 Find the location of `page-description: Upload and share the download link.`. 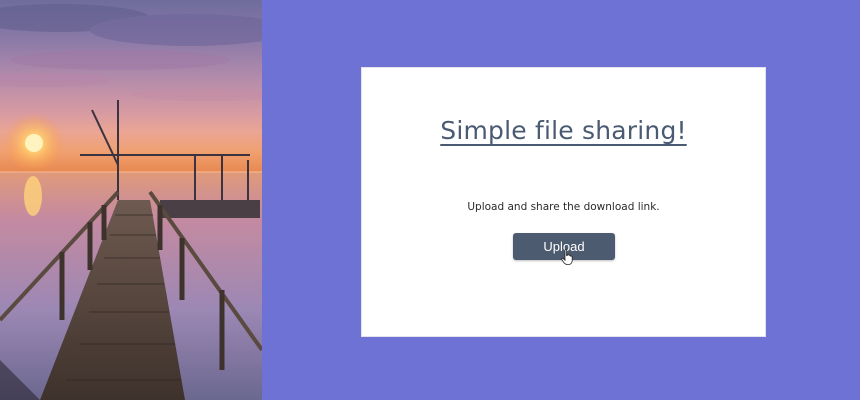

page-description: Upload and share the download link. is located at coordinates (563, 207).